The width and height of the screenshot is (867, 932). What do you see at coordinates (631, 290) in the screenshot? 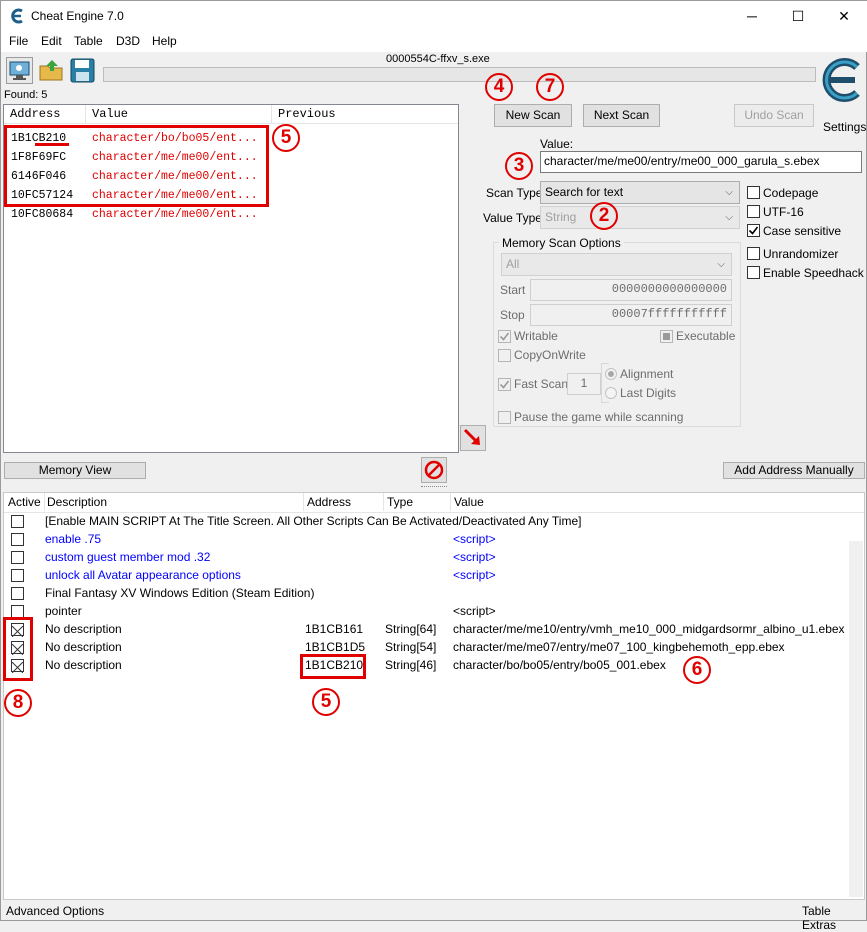
I see `start-address-input: 0000000000000000` at bounding box center [631, 290].